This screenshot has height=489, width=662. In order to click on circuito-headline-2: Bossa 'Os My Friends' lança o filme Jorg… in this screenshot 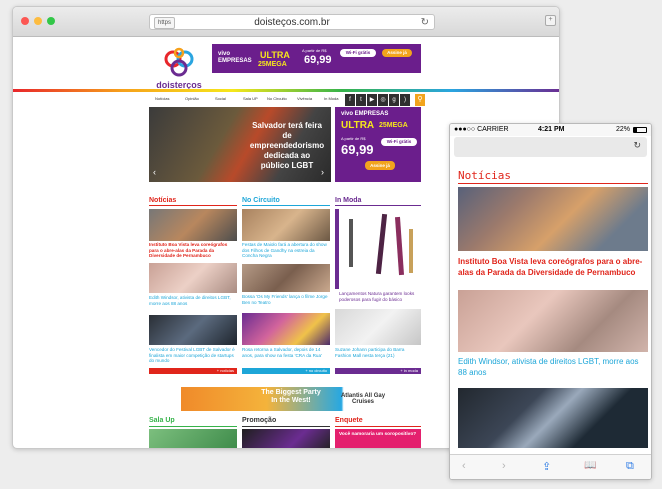, I will do `click(286, 299)`.